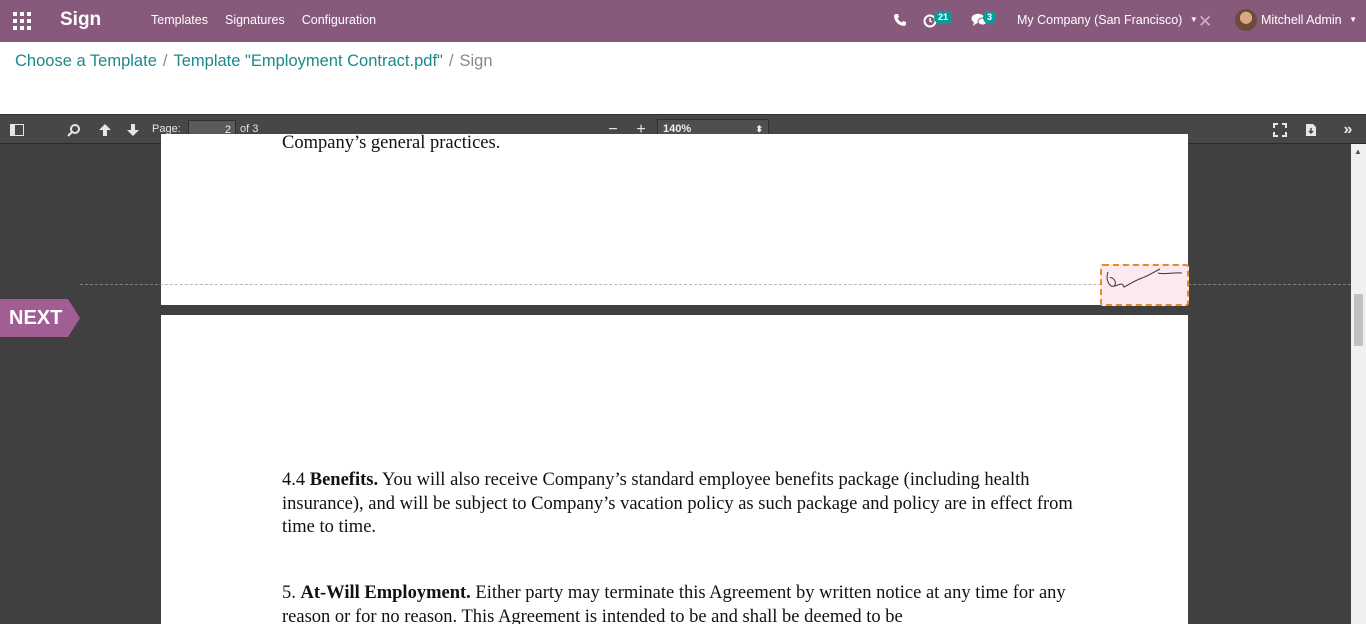 This screenshot has width=1366, height=624. Describe the element at coordinates (1301, 20) in the screenshot. I see `user-name: Mitchell Admin` at that location.